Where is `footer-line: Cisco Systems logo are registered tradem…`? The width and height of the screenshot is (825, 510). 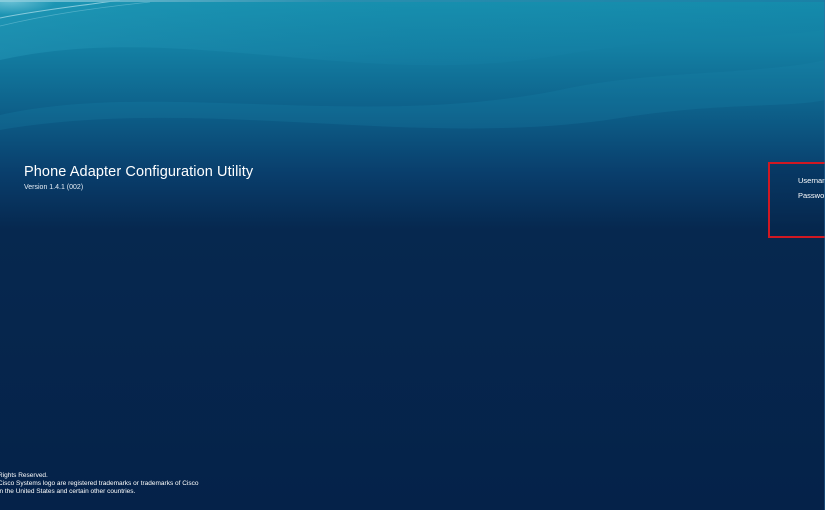 footer-line: Cisco Systems logo are registered tradem… is located at coordinates (99, 483).